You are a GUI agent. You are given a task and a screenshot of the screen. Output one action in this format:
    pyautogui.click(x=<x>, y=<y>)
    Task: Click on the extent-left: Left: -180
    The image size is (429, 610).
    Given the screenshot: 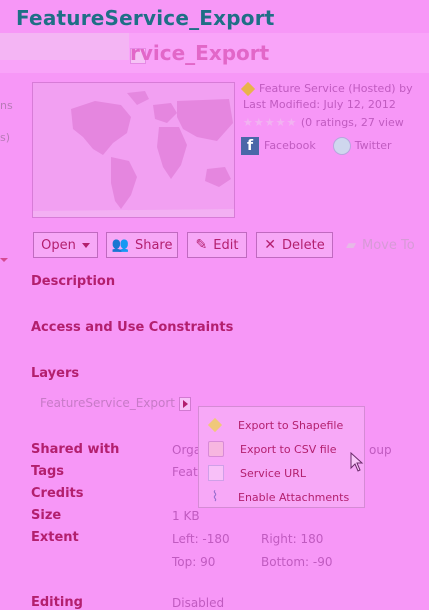 What is the action you would take?
    pyautogui.click(x=201, y=539)
    